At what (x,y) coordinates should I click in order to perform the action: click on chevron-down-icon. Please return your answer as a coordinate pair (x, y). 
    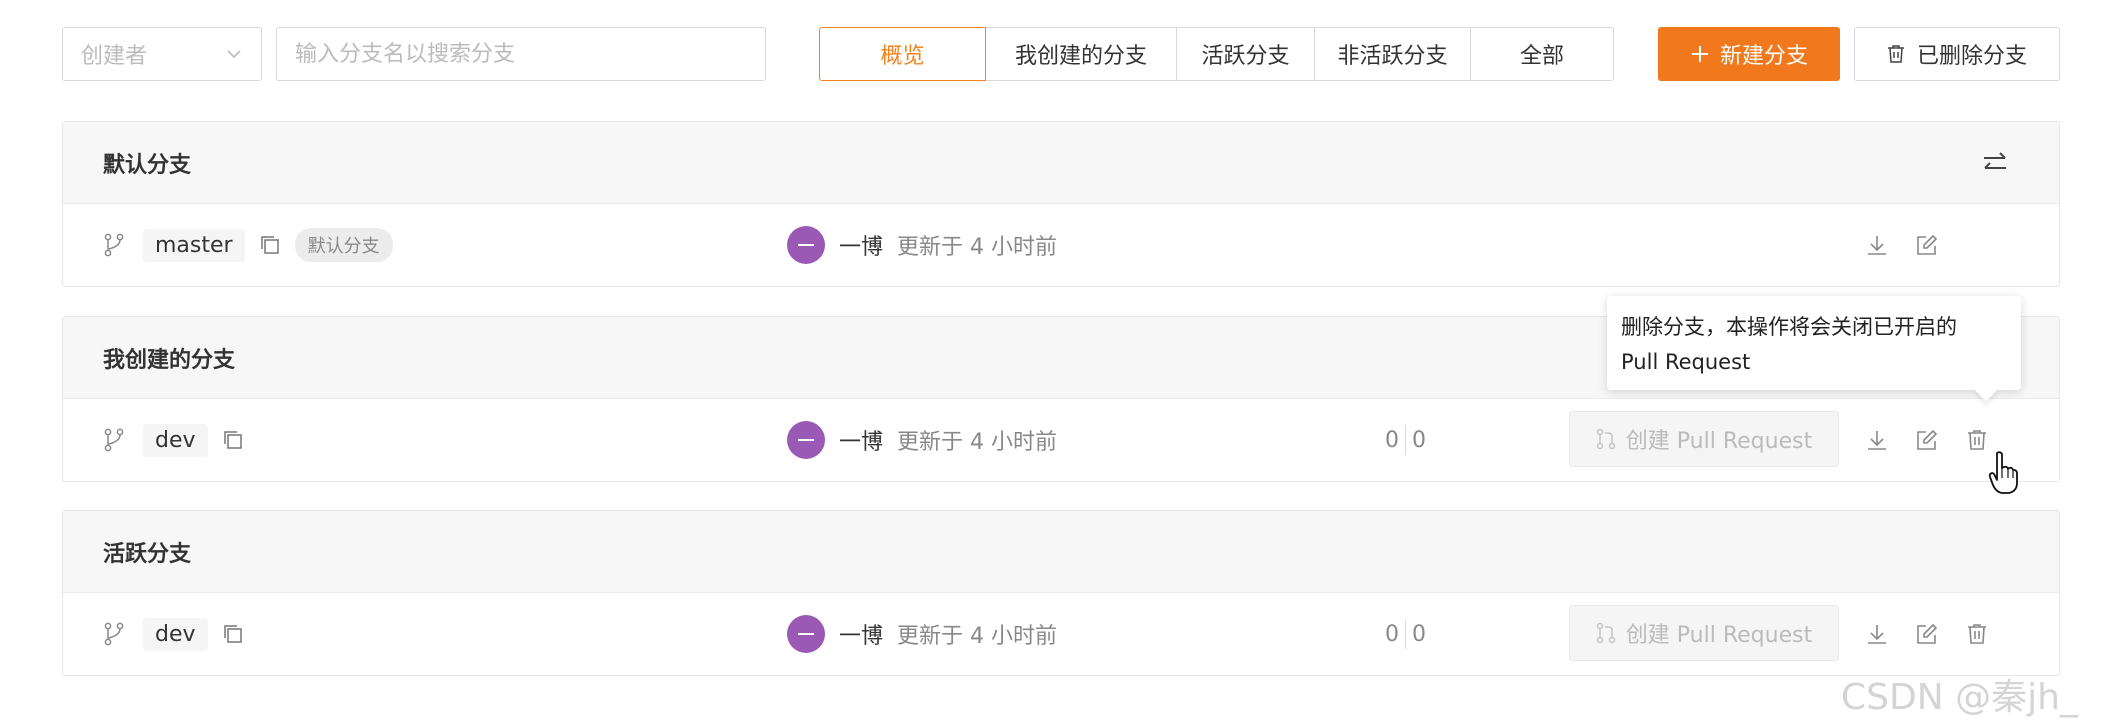
    Looking at the image, I should click on (234, 54).